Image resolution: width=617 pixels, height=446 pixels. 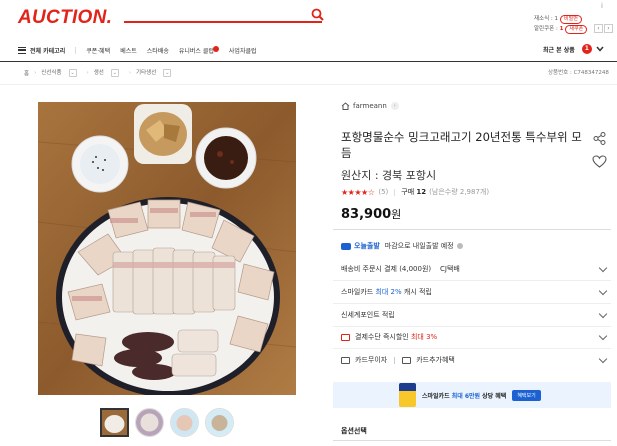 What do you see at coordinates (109, 72) in the screenshot?
I see `breadcrumb-level-2: 생선 ⌄` at bounding box center [109, 72].